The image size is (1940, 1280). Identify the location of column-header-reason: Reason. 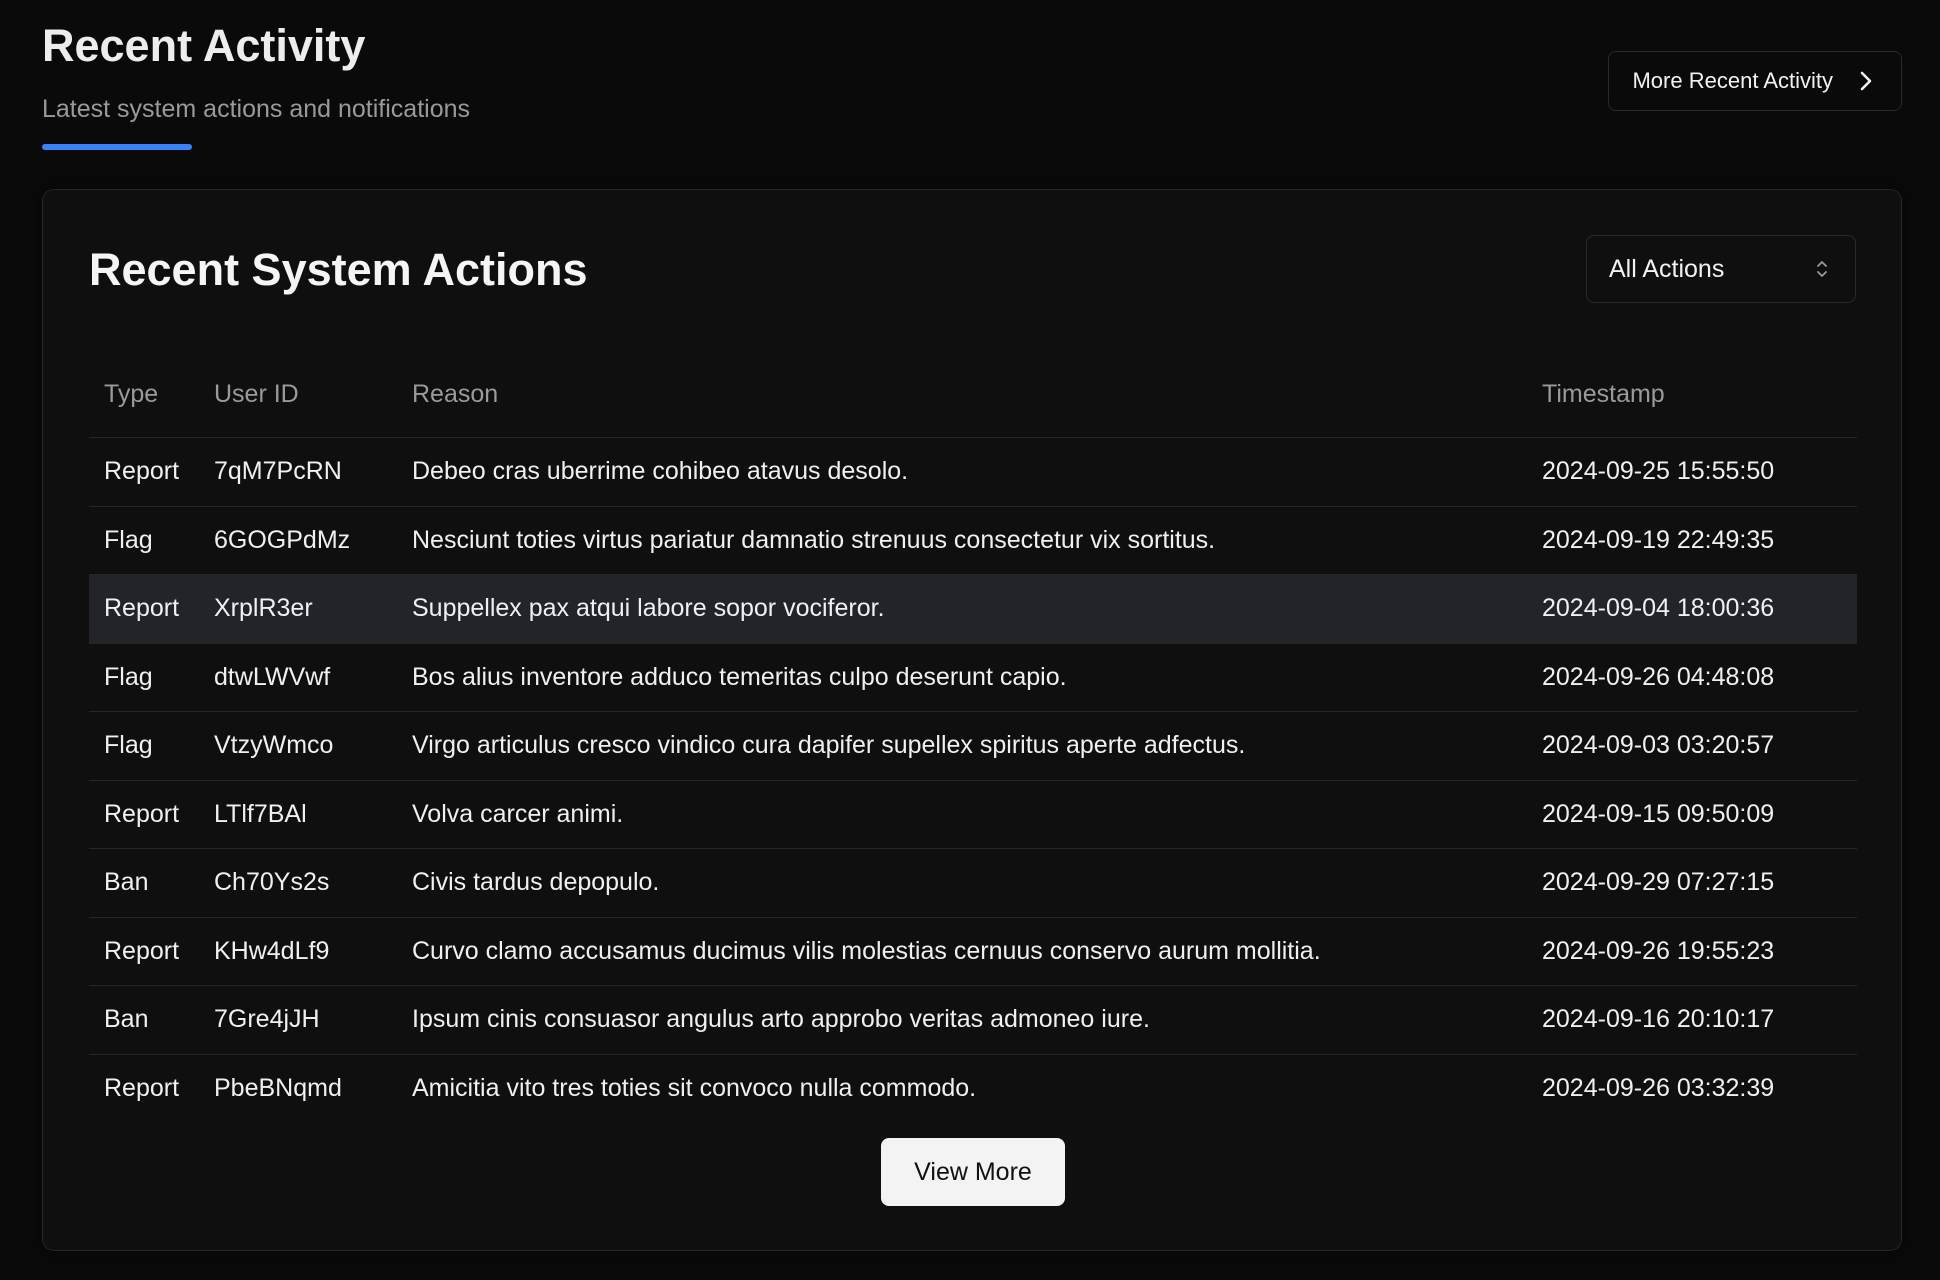
(455, 394).